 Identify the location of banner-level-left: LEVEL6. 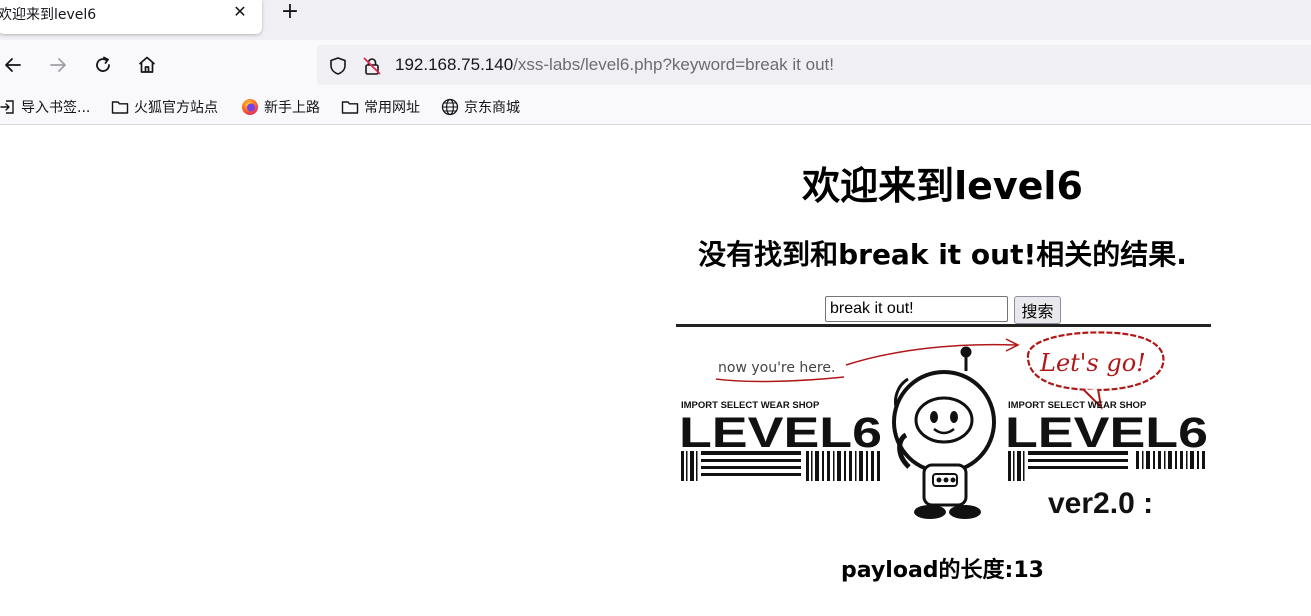
(780, 433).